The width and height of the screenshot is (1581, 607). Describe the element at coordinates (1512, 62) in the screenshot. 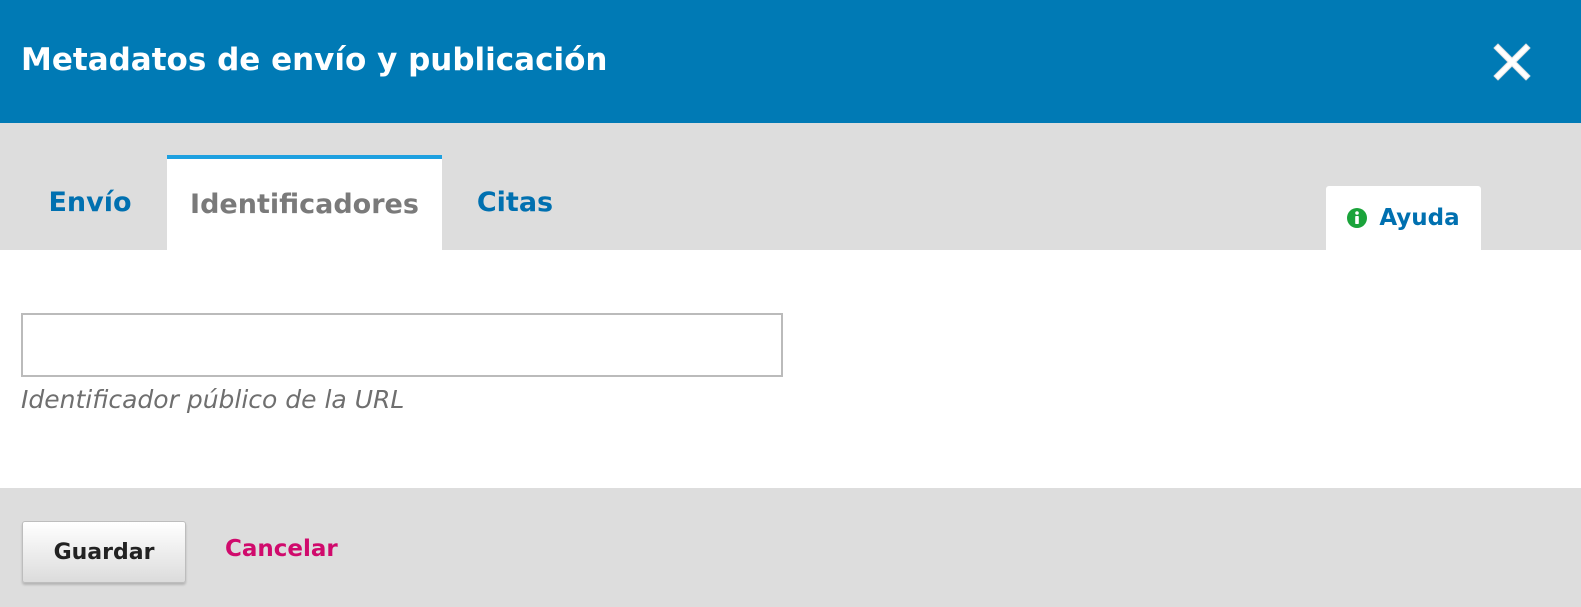

I see `close-icon` at that location.